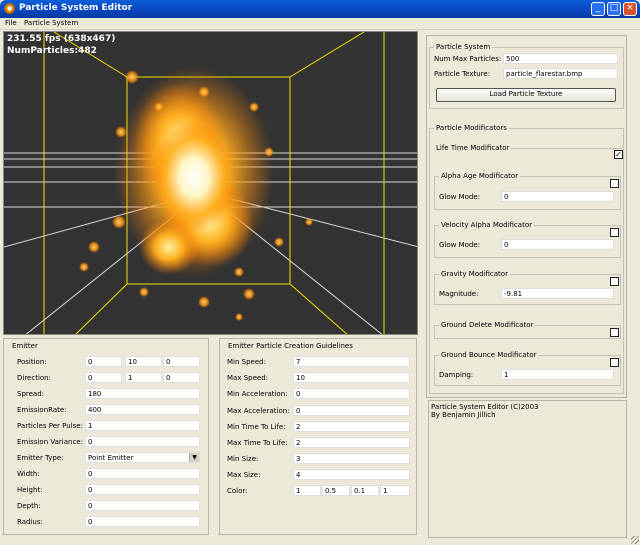  Describe the element at coordinates (143, 361) in the screenshot. I see `position-y-field: 10` at that location.